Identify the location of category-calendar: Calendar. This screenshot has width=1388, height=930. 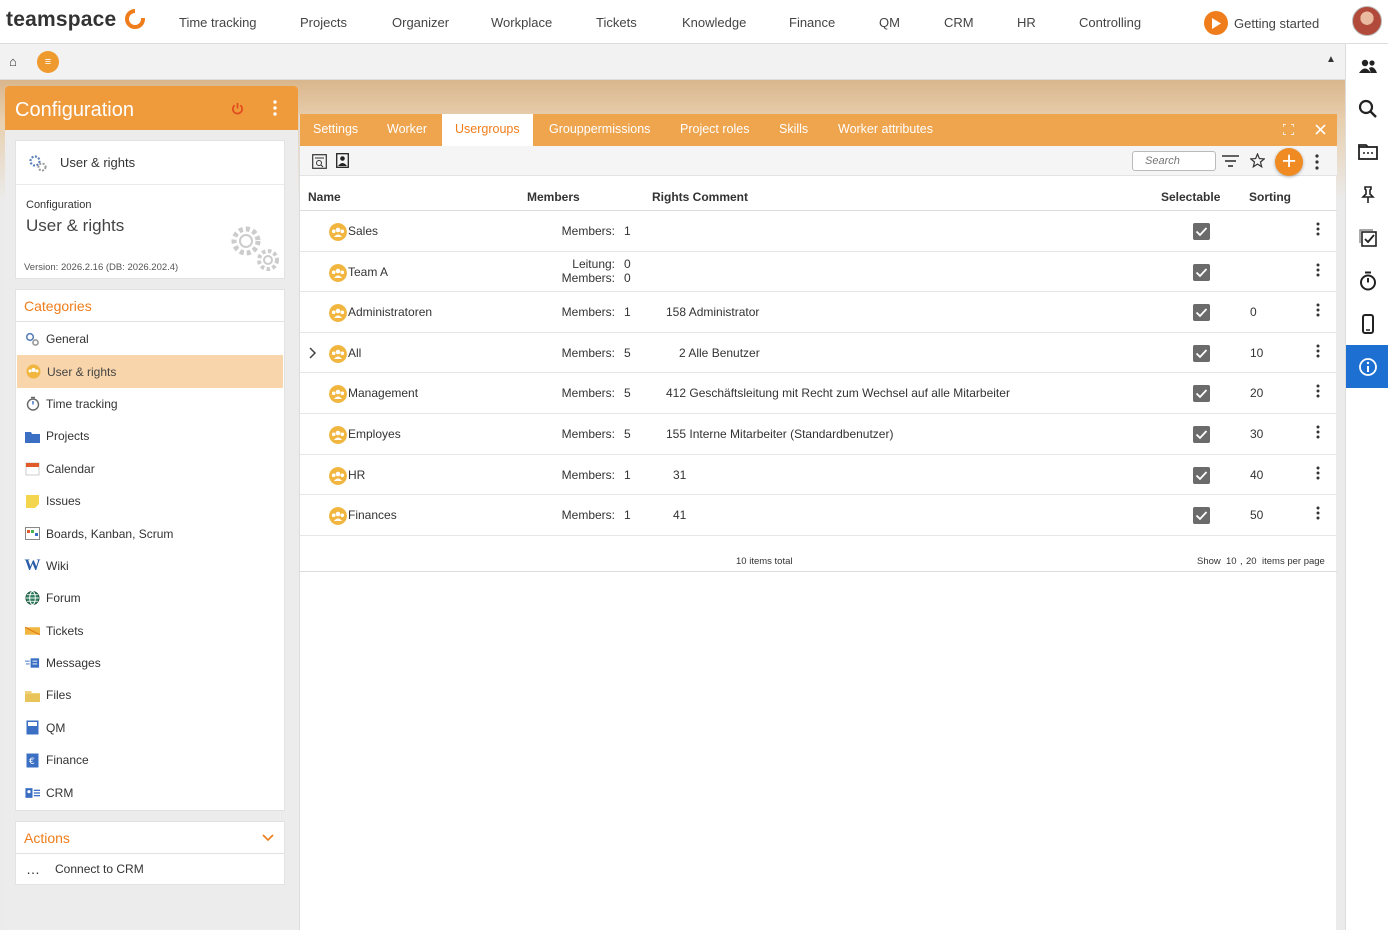
(150, 469).